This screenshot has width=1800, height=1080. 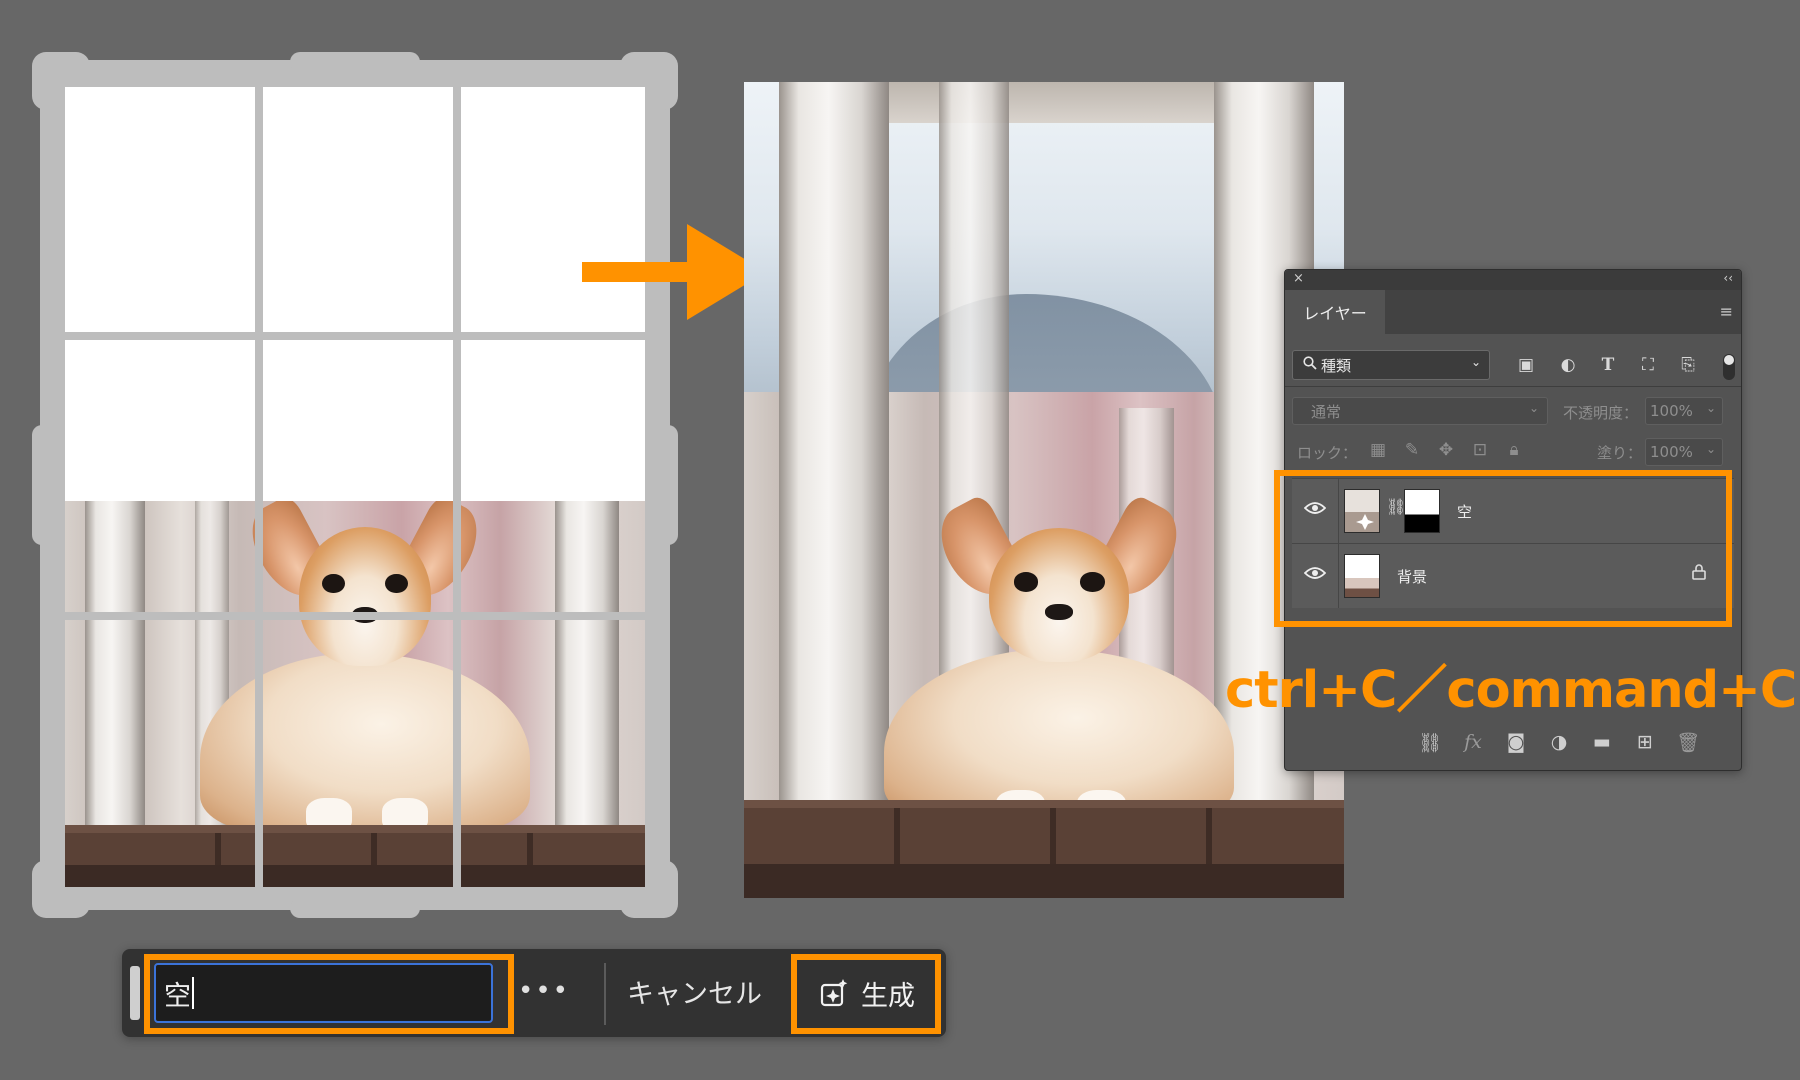 I want to click on folder-icon: ▬, so click(x=1602, y=742).